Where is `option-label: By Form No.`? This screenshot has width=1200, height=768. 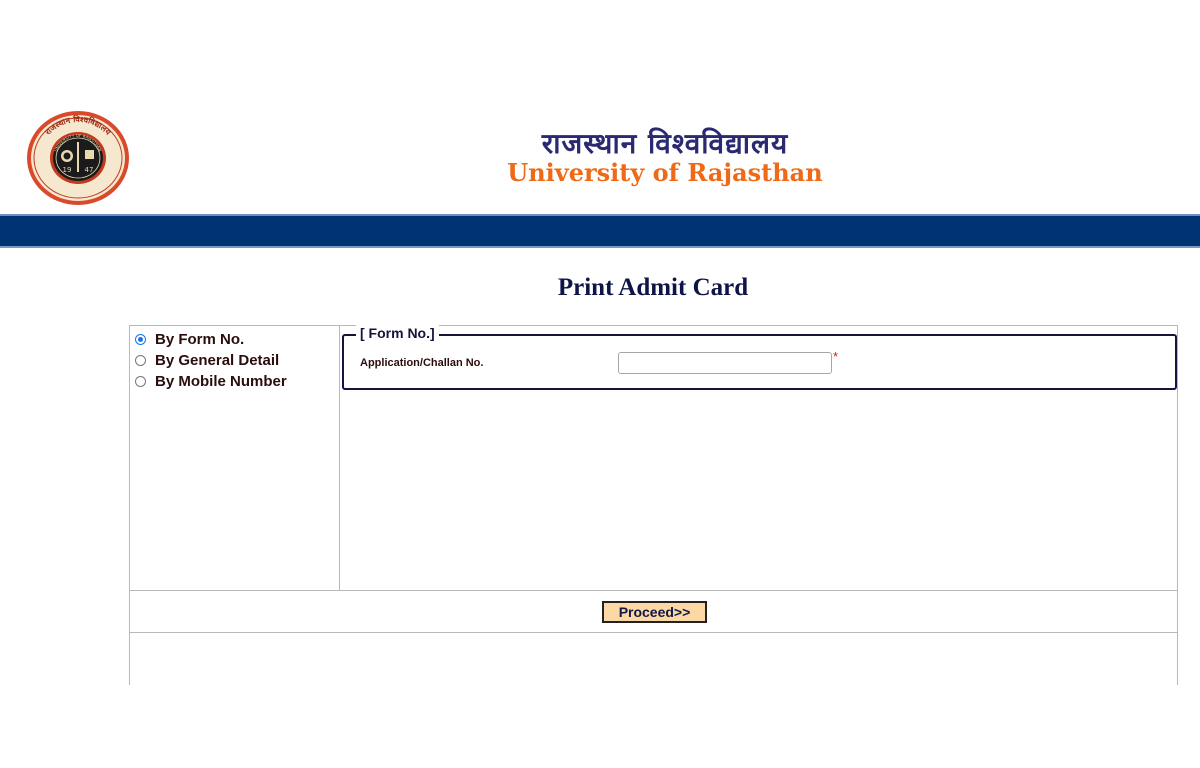
option-label: By Form No. is located at coordinates (200, 339).